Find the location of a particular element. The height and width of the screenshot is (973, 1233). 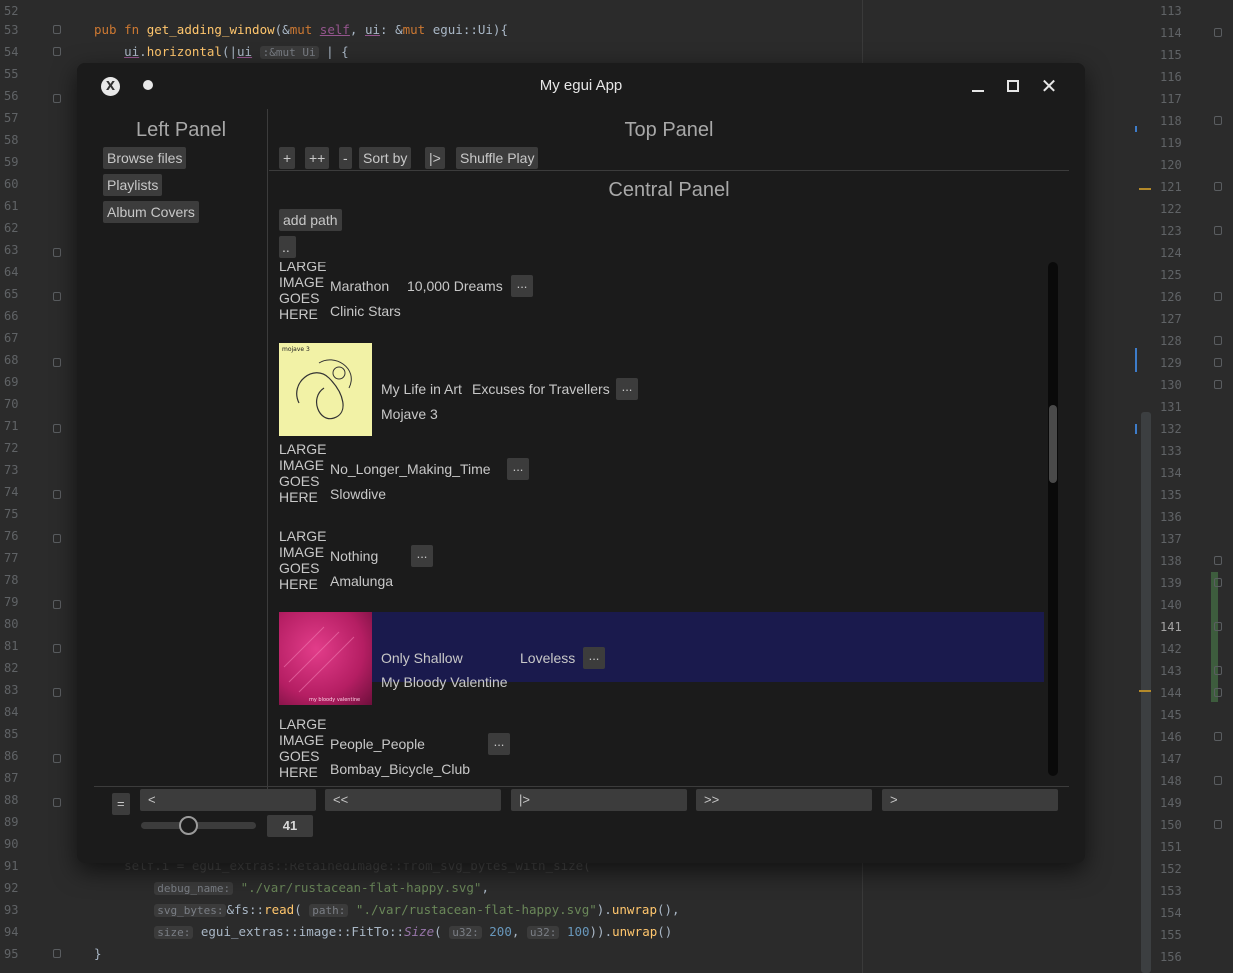

maximize-button is located at coordinates (1013, 86).